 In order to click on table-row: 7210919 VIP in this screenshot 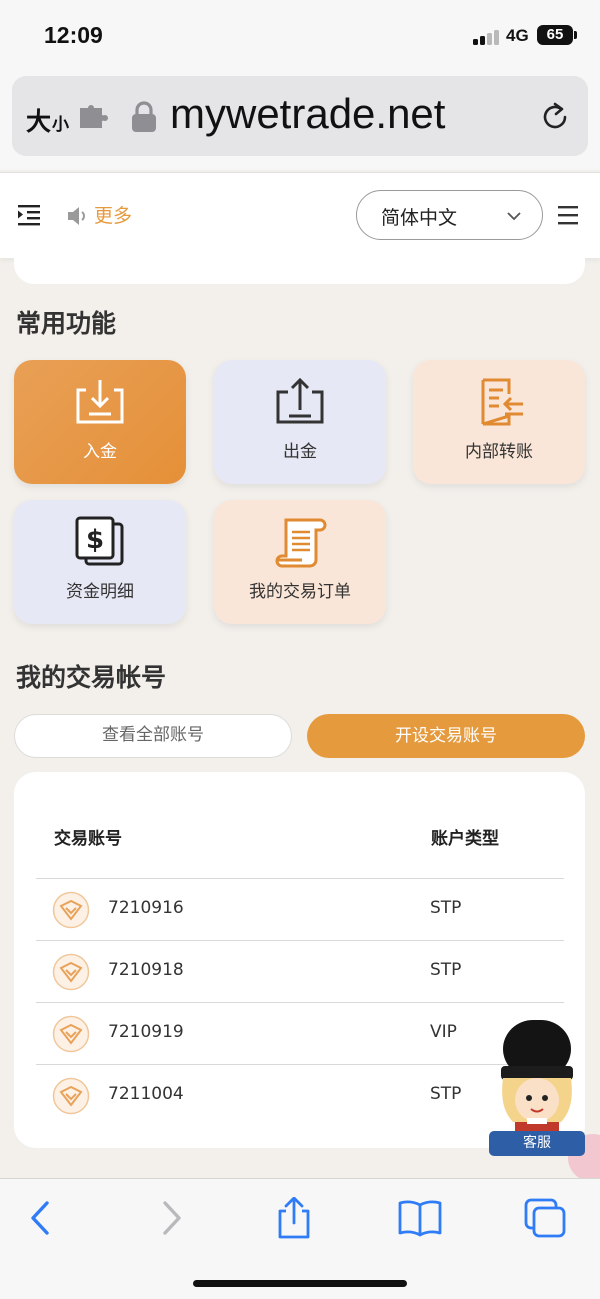, I will do `click(300, 1033)`.